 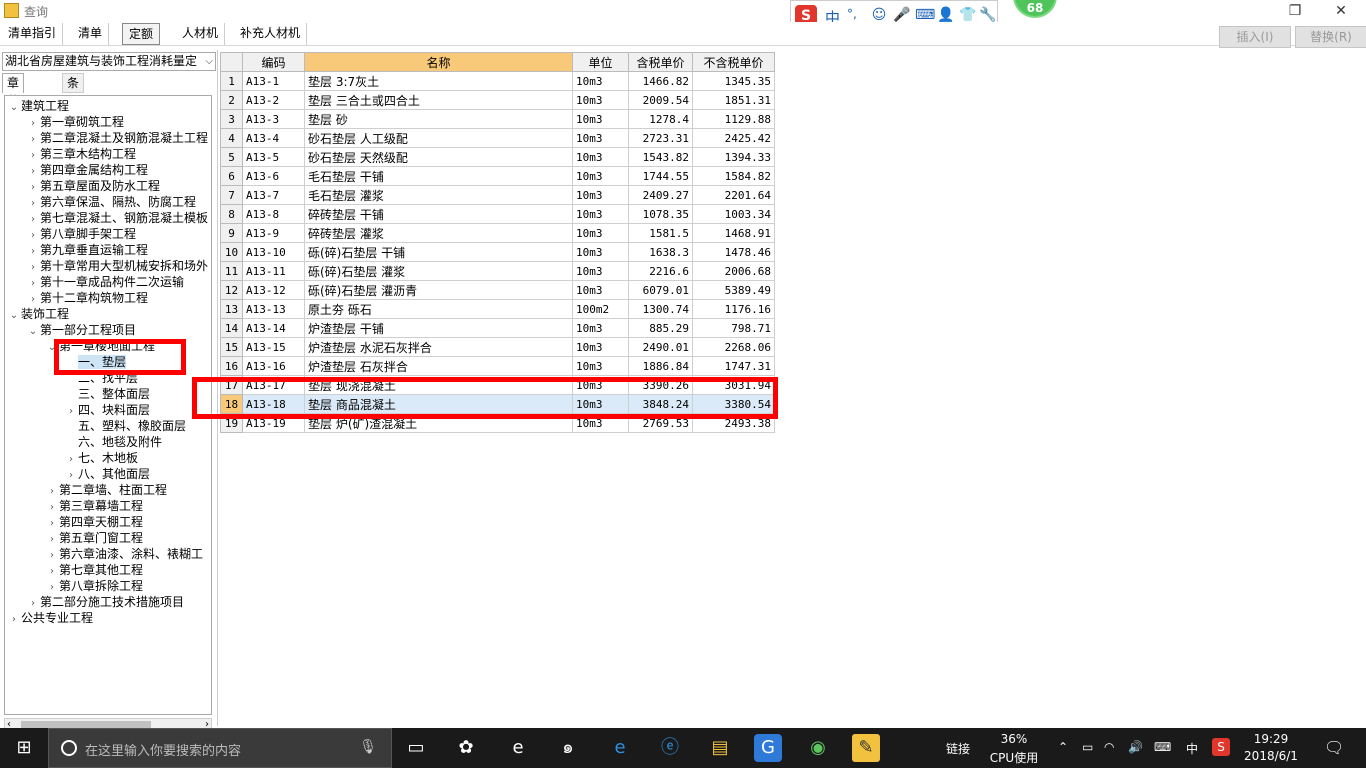 What do you see at coordinates (733, 347) in the screenshot?
I see `cell-price-notax: 2268.06` at bounding box center [733, 347].